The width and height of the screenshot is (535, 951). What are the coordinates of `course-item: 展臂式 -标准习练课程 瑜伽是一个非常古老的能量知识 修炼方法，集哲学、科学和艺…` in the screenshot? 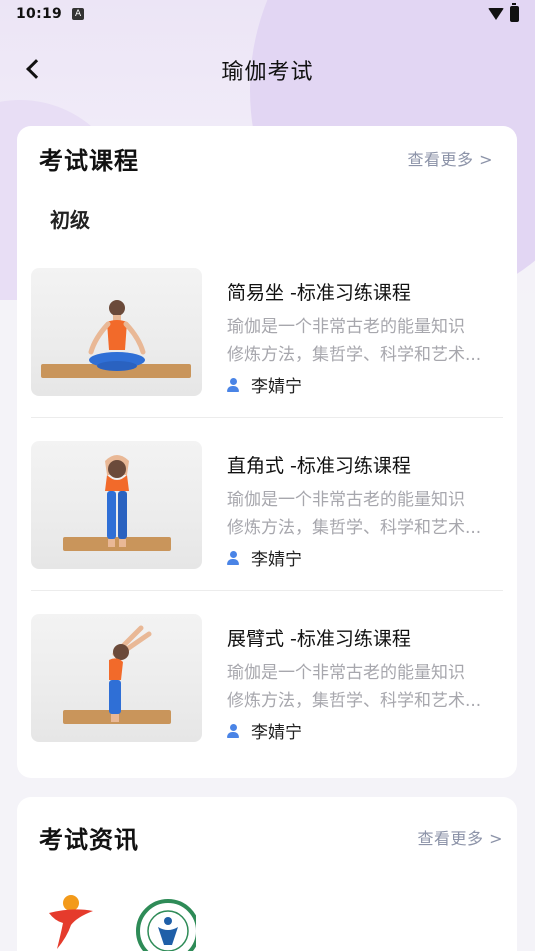 It's located at (267, 679).